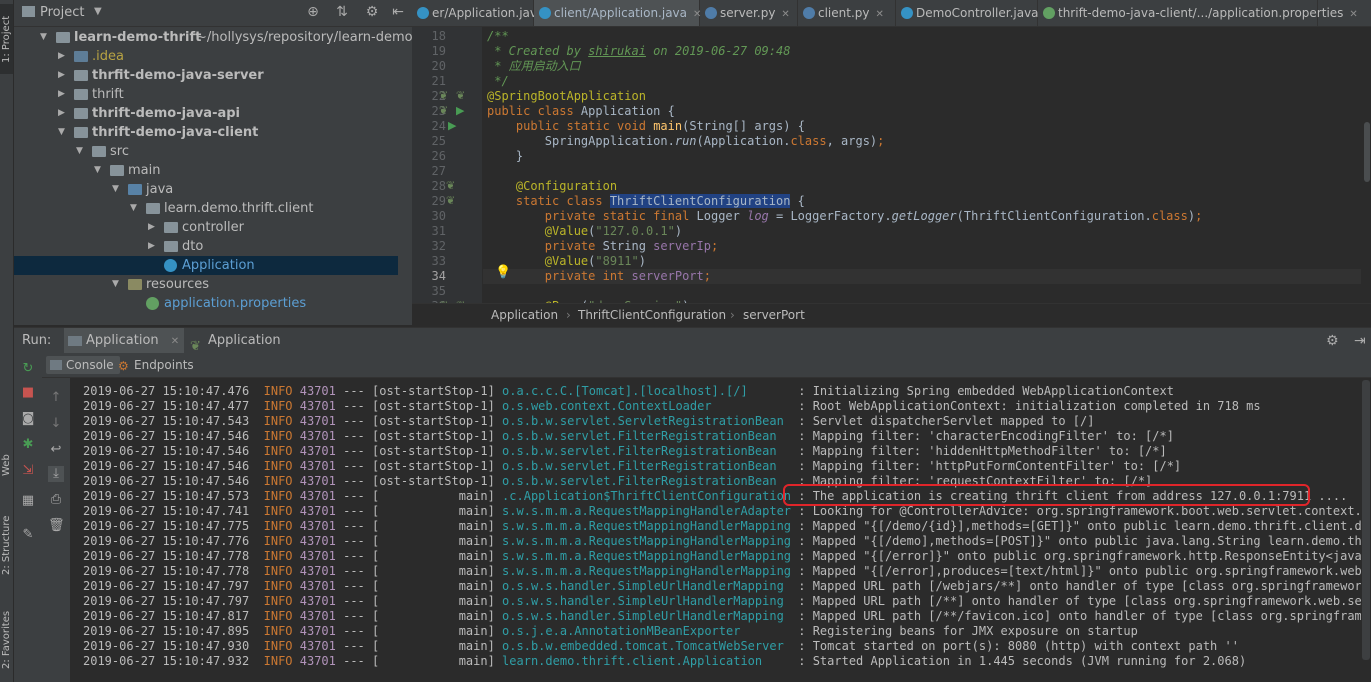 The width and height of the screenshot is (1371, 682). I want to click on hide-icon: ⇥, so click(1360, 341).